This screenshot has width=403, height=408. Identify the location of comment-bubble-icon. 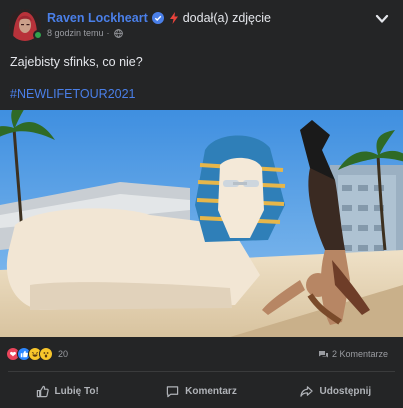
(323, 353).